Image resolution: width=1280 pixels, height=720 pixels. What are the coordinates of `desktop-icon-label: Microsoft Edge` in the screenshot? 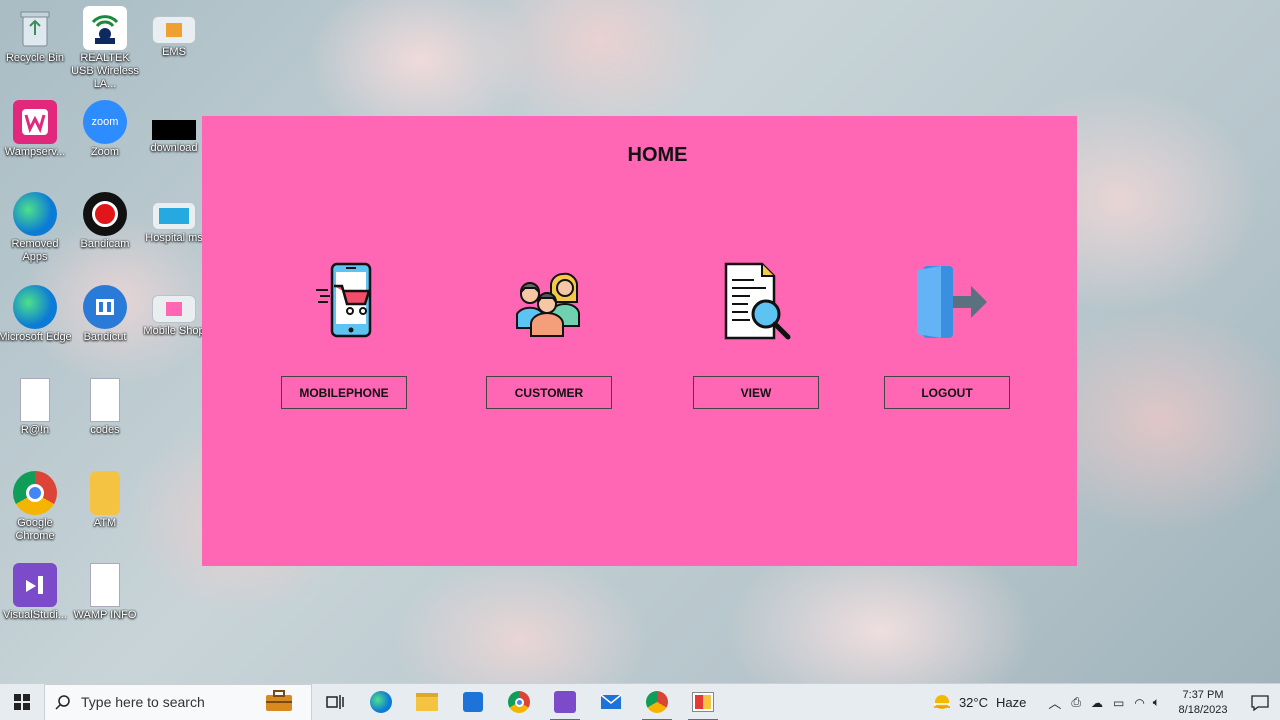 It's located at (36, 337).